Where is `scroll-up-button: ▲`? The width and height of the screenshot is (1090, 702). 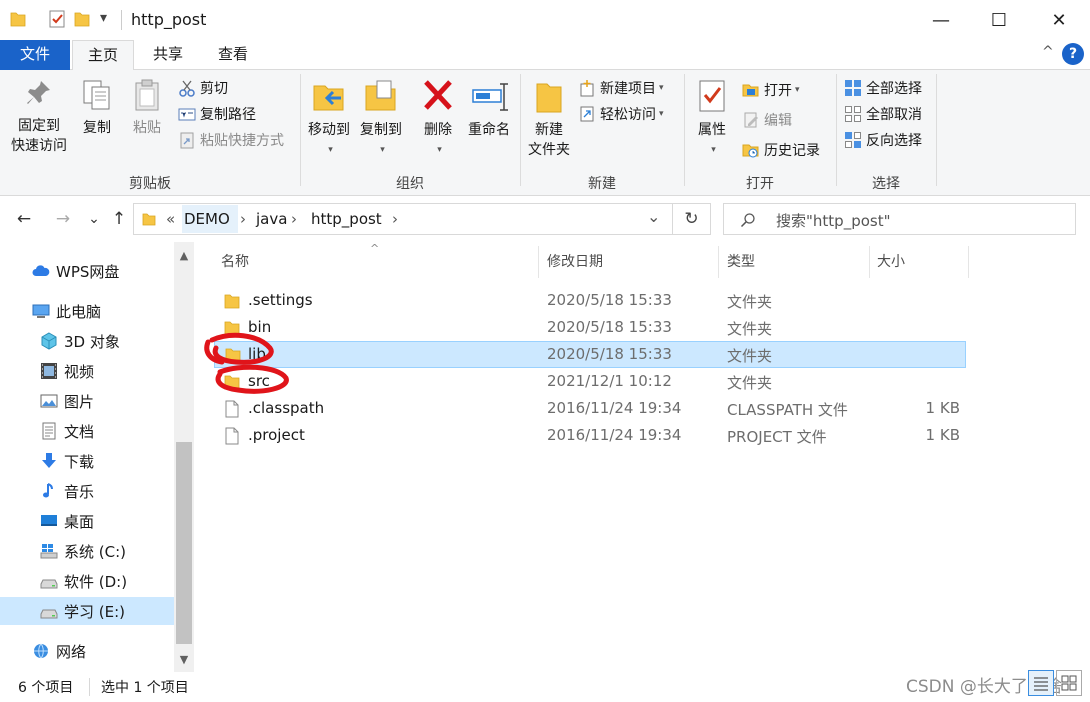 scroll-up-button: ▲ is located at coordinates (184, 256).